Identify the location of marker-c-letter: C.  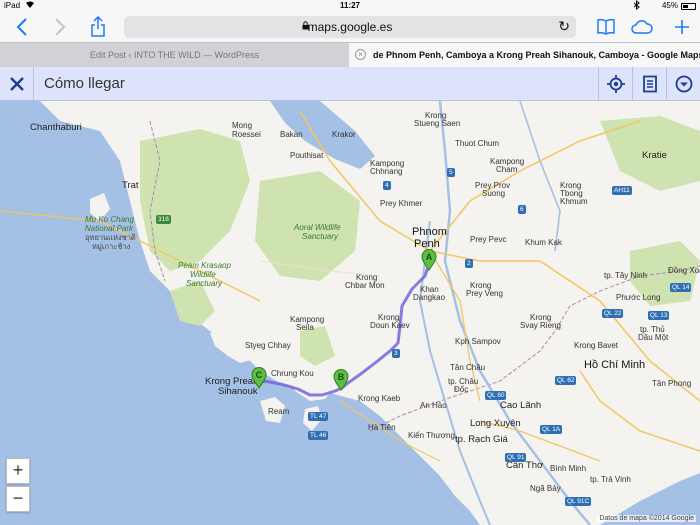
(259, 375).